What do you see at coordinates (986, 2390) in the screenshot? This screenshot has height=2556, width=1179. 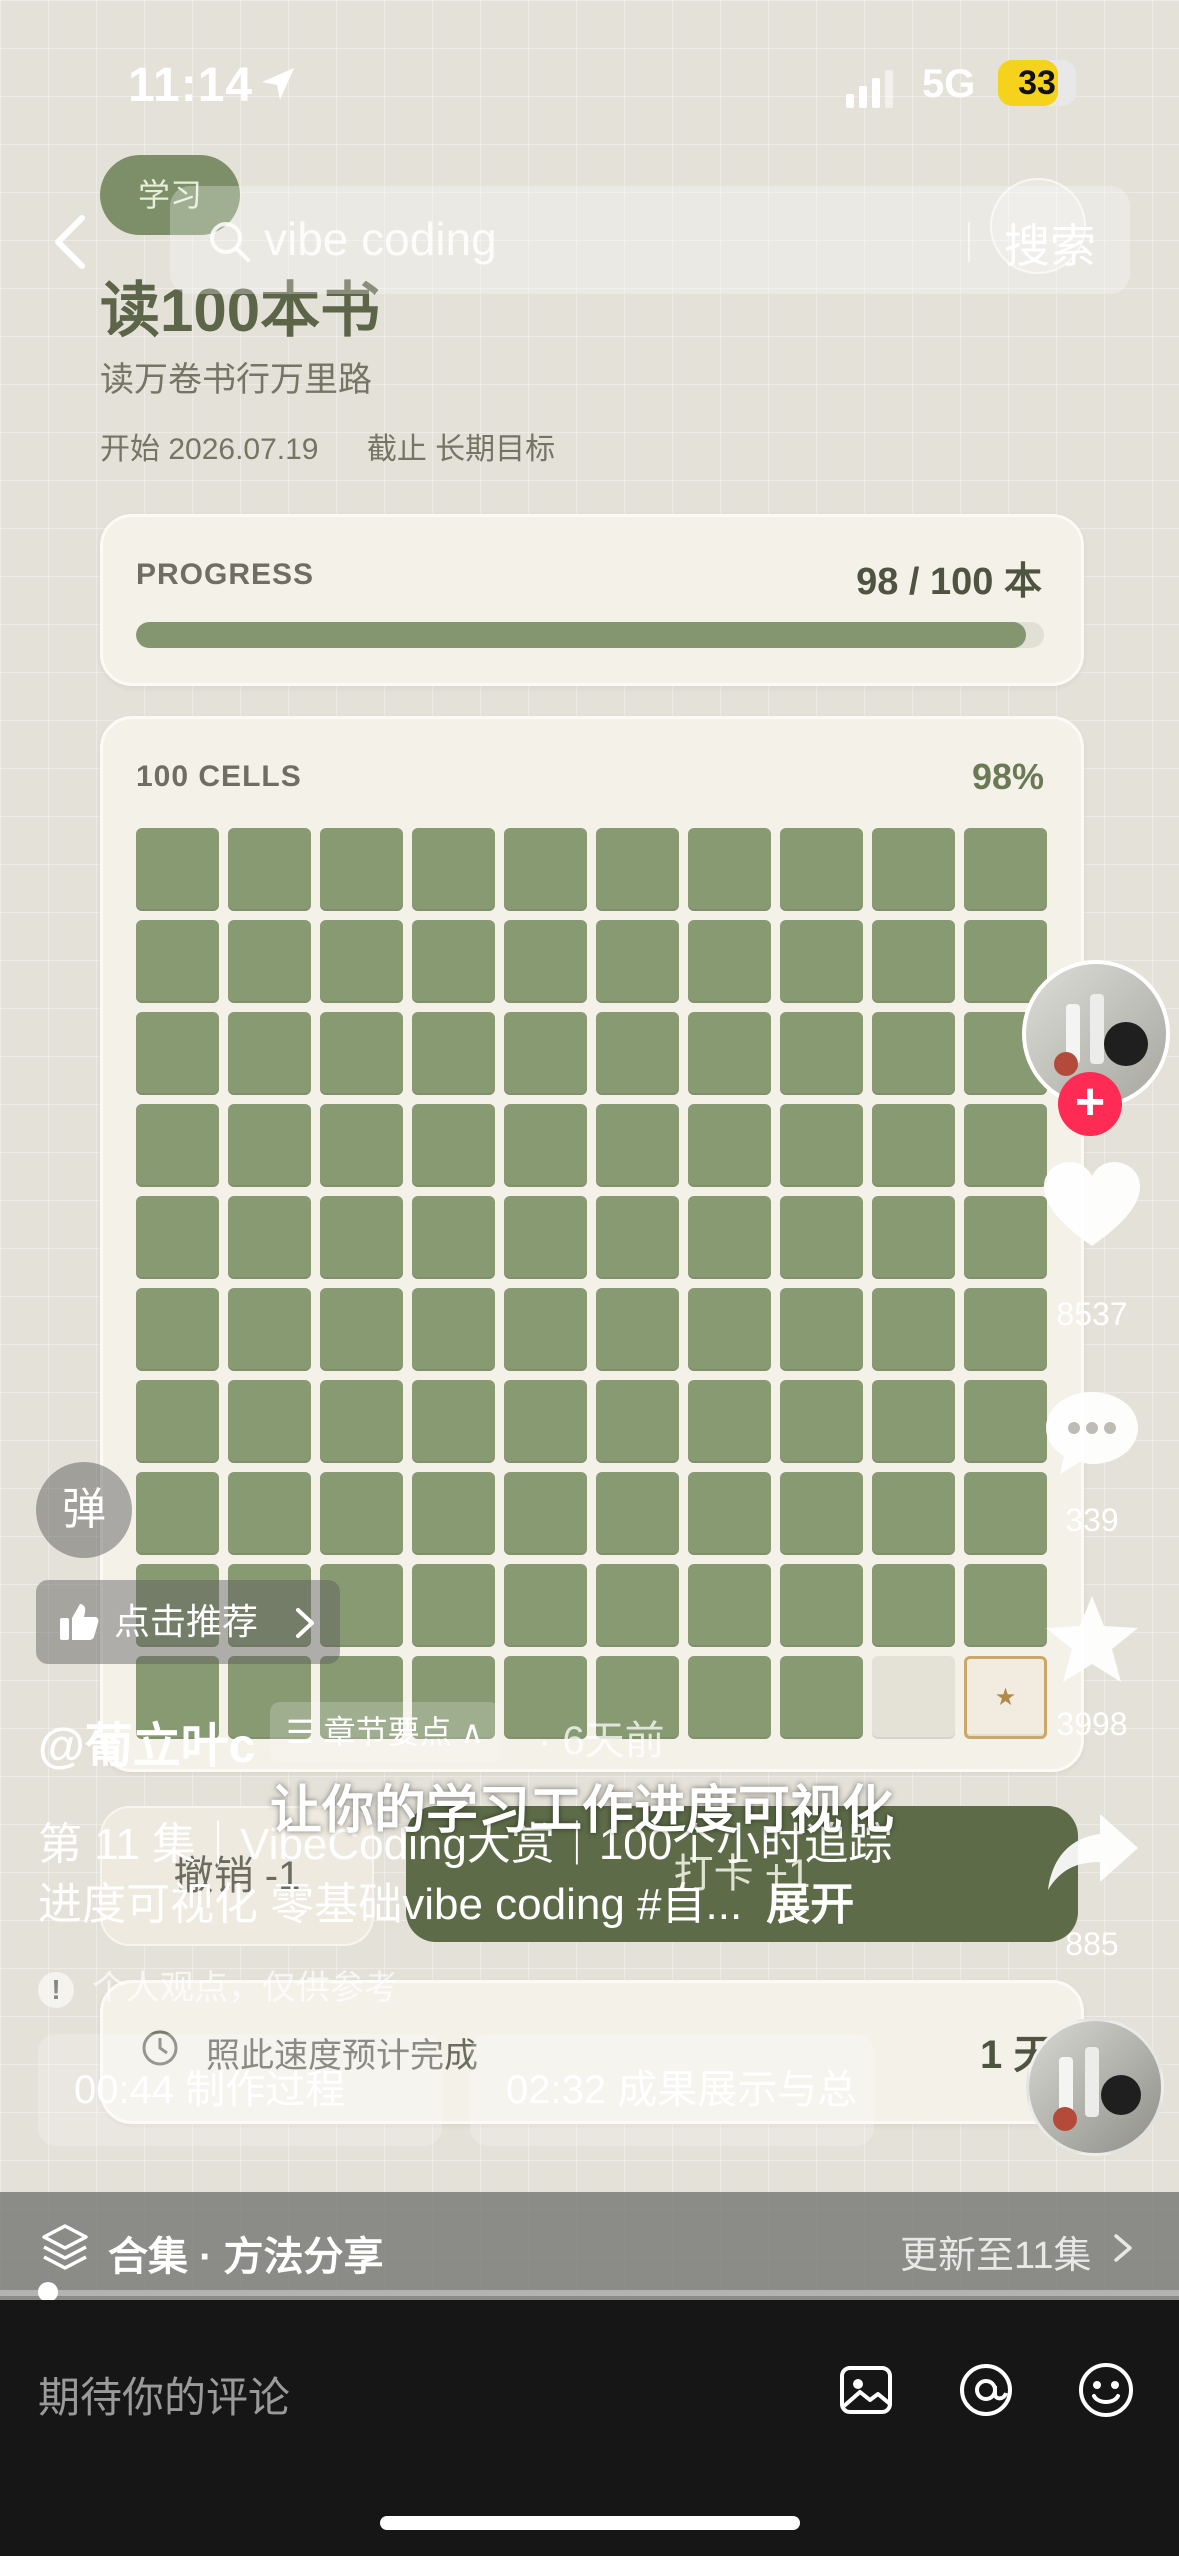 I see `mention-icon` at bounding box center [986, 2390].